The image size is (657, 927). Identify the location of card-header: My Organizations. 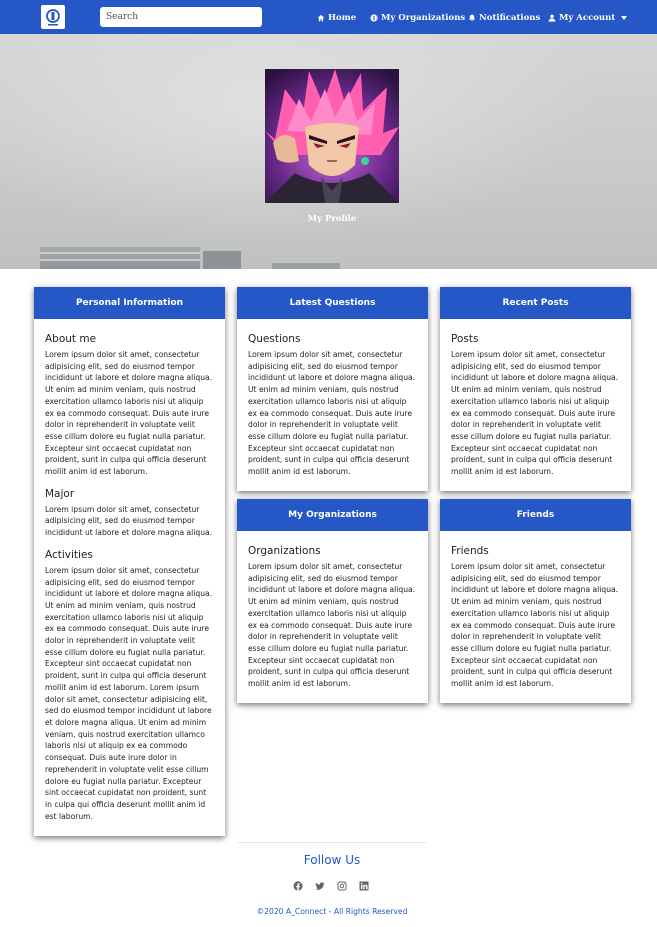
(332, 515).